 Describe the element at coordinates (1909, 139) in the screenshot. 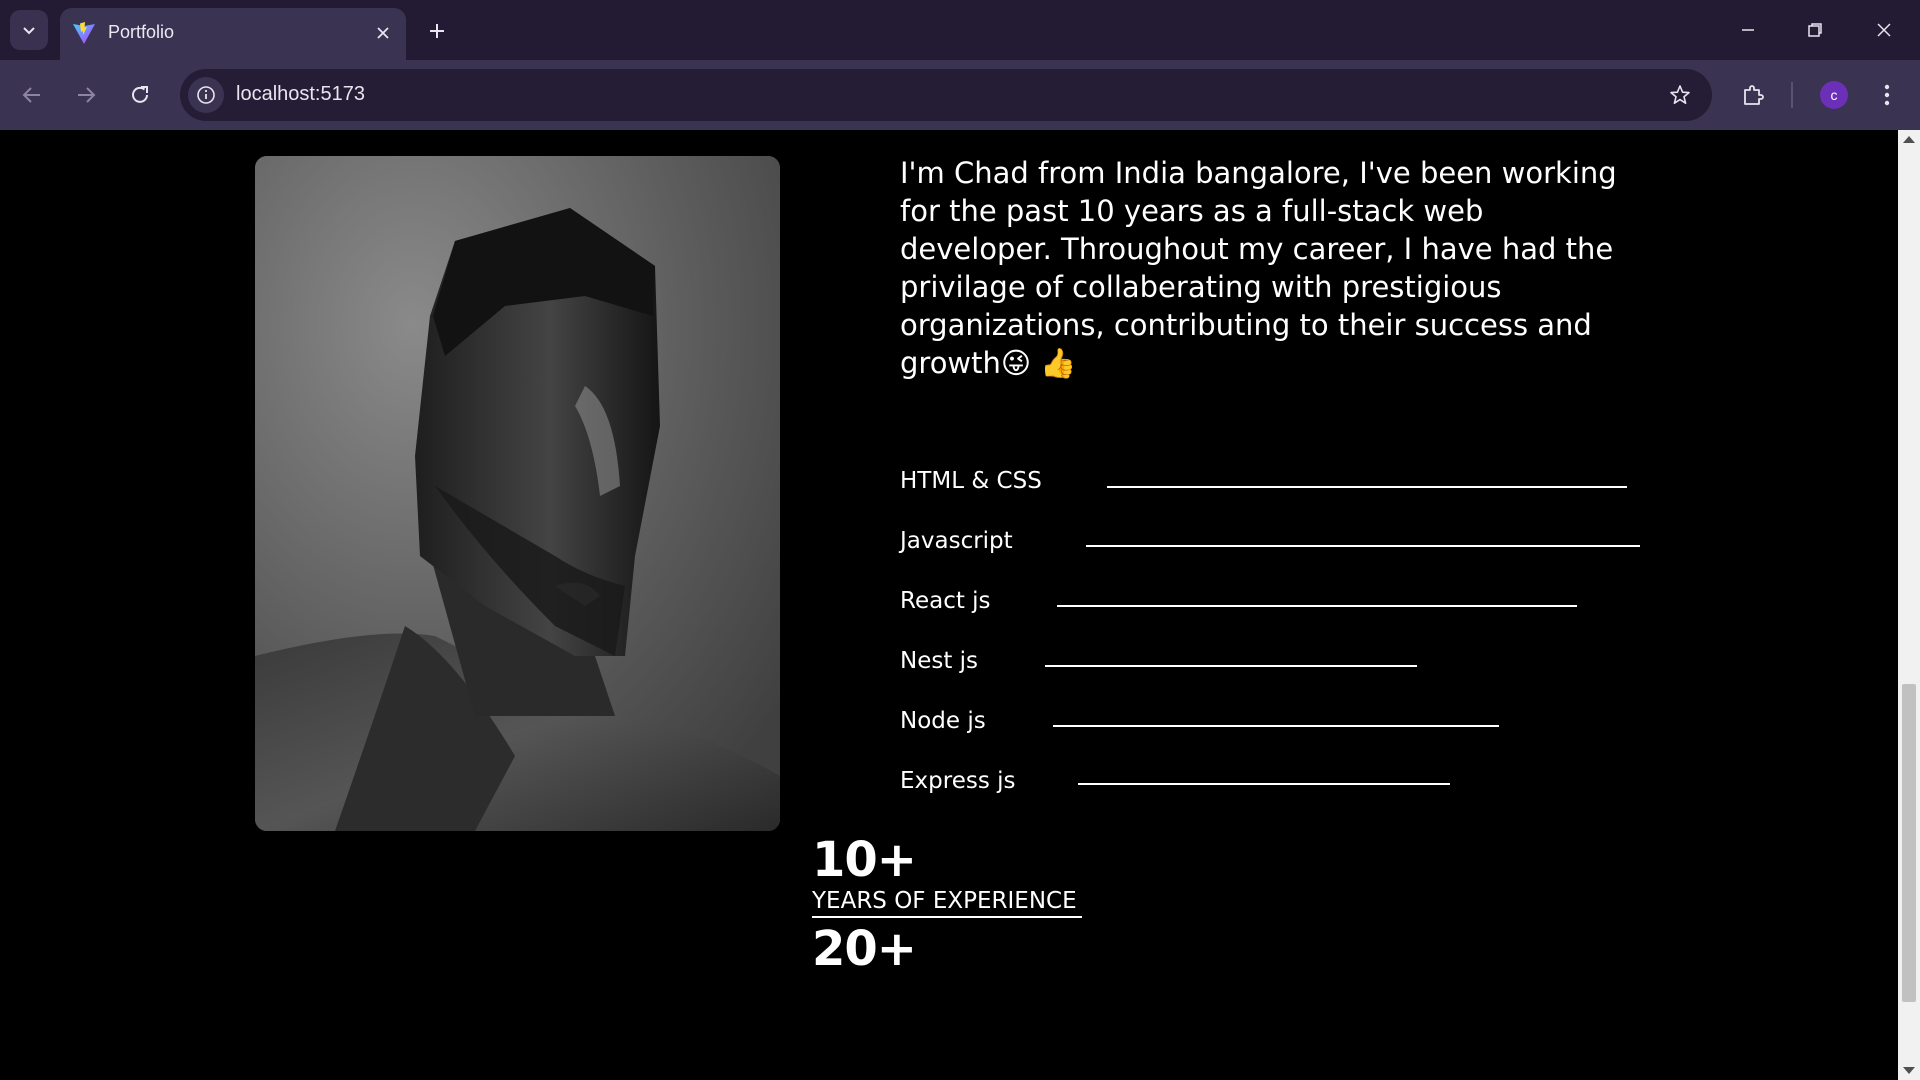

I see `scroll-up-arrow-icon` at that location.